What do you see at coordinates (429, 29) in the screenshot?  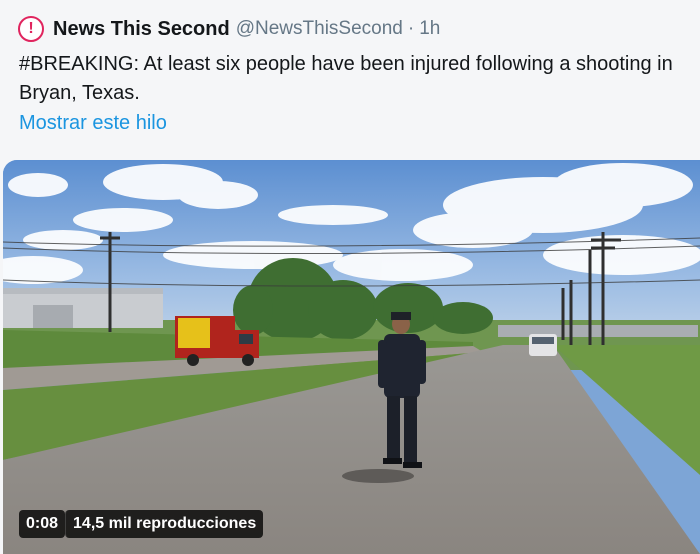 I see `timestamp: 1h` at bounding box center [429, 29].